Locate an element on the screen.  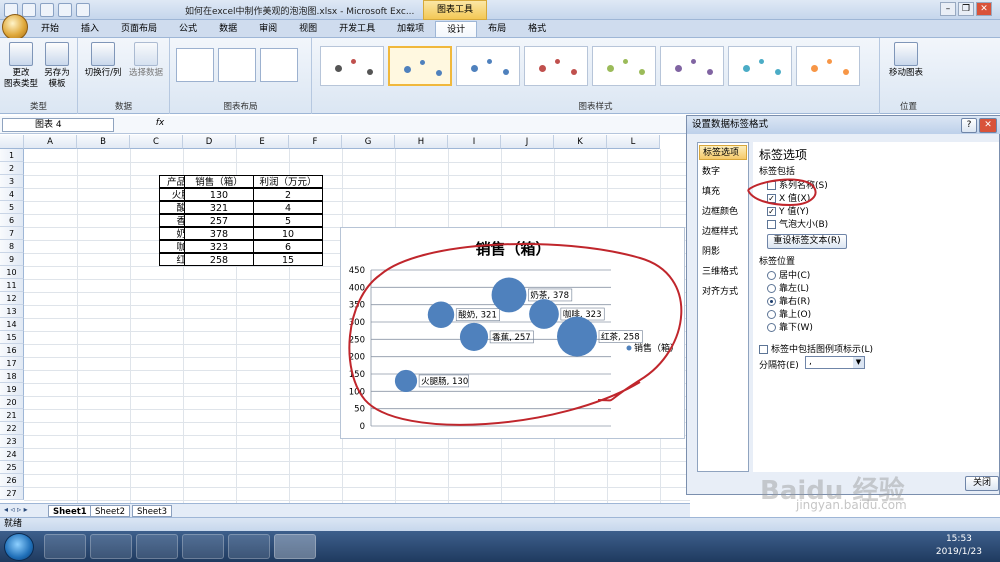
red-circle-annotation is located at coordinates (515, 334).